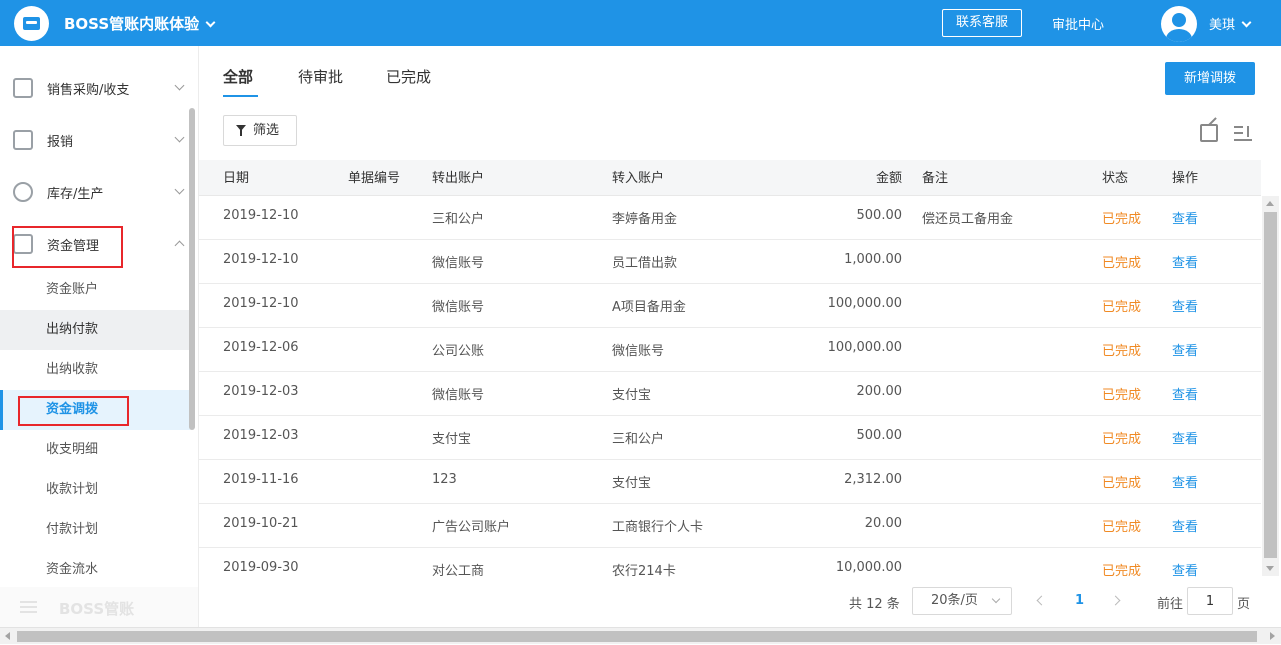  What do you see at coordinates (638, 178) in the screenshot?
I see `column-header-to-account: 转入账户` at bounding box center [638, 178].